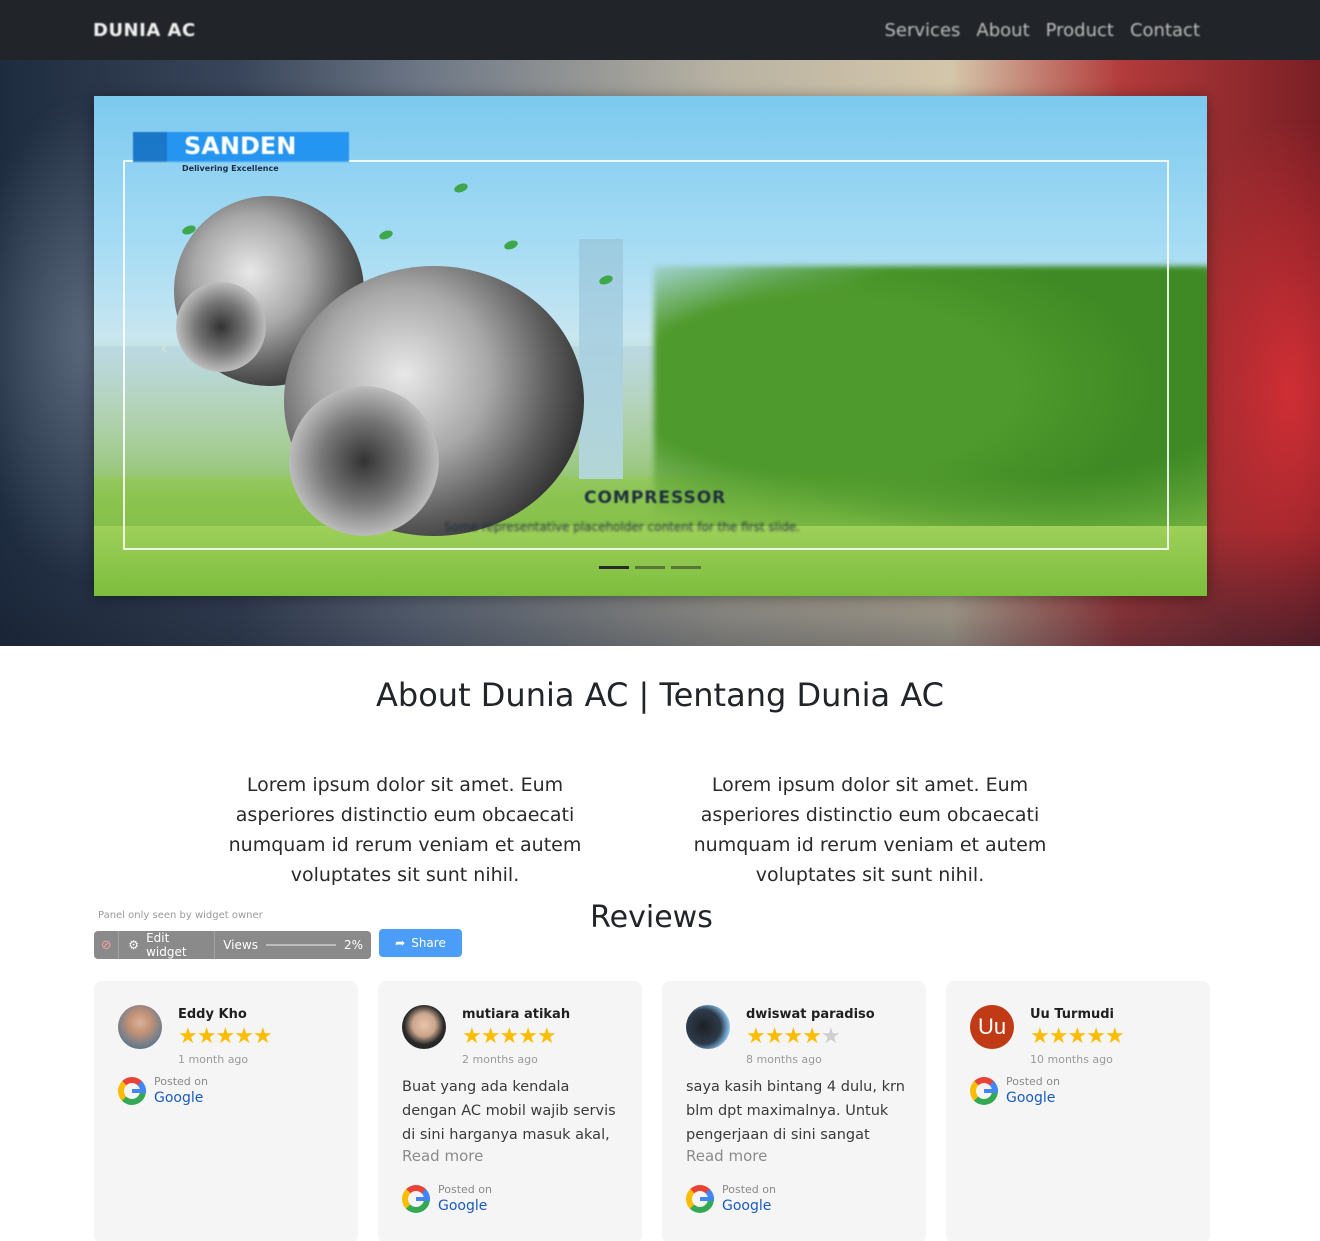  Describe the element at coordinates (428, 943) in the screenshot. I see `share-label: Share` at that location.